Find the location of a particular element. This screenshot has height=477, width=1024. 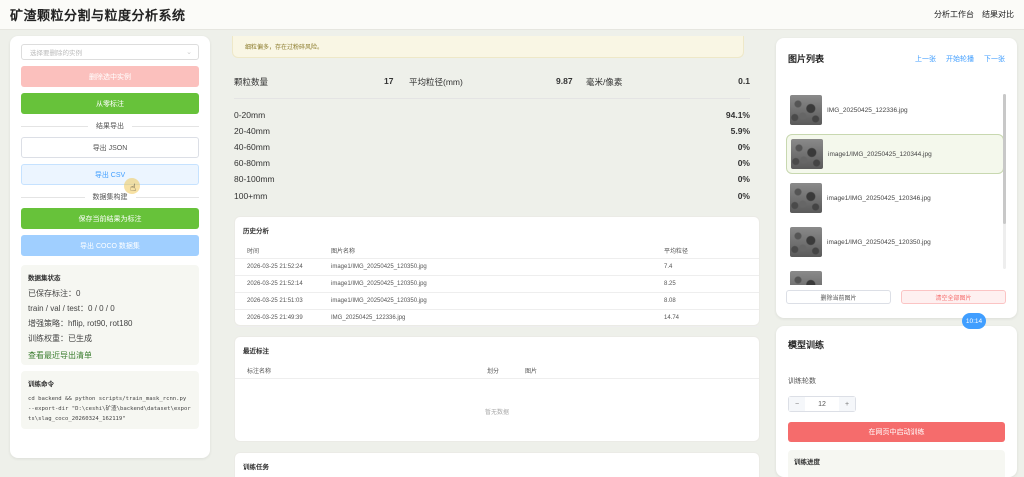

status-split: train / val / test：0 / 0 / 0 is located at coordinates (71, 308).